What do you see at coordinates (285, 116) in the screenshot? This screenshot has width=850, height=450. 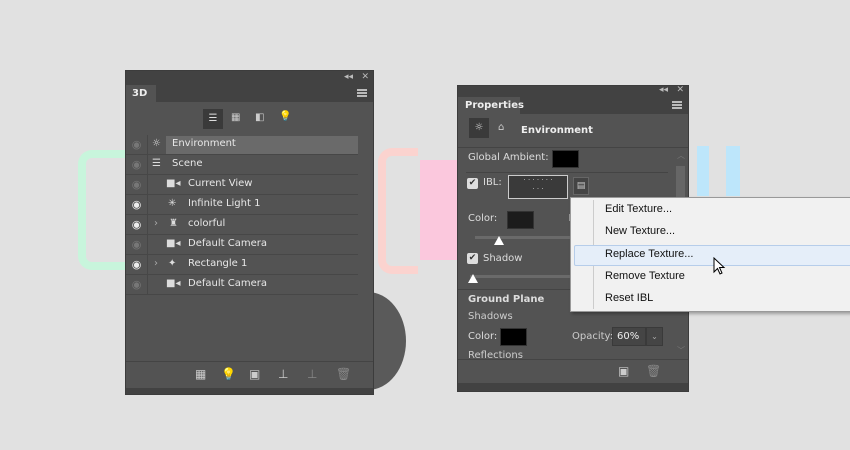 I see `filter-light-icon: 💡` at bounding box center [285, 116].